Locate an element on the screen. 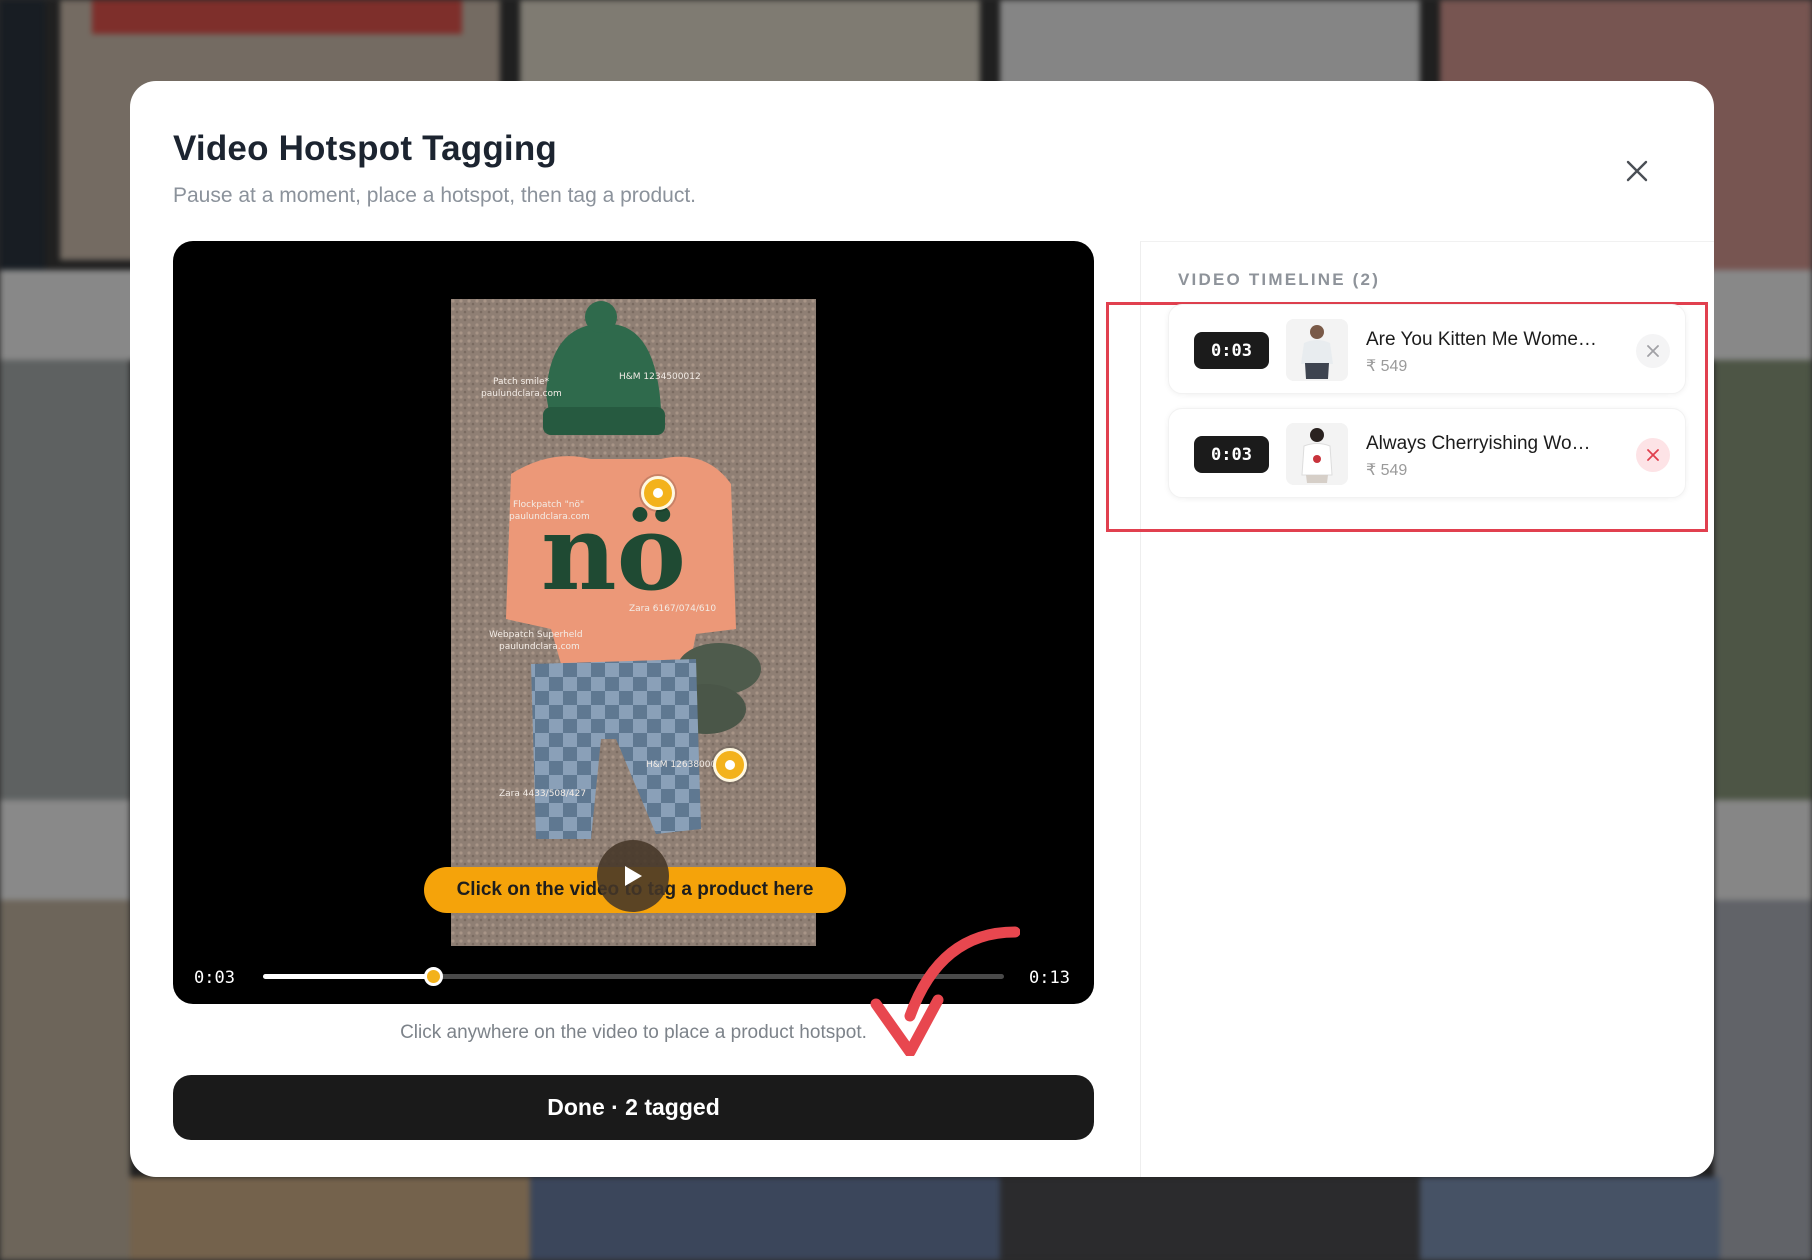  modal-title: Video Hotspot Tagging is located at coordinates (365, 148).